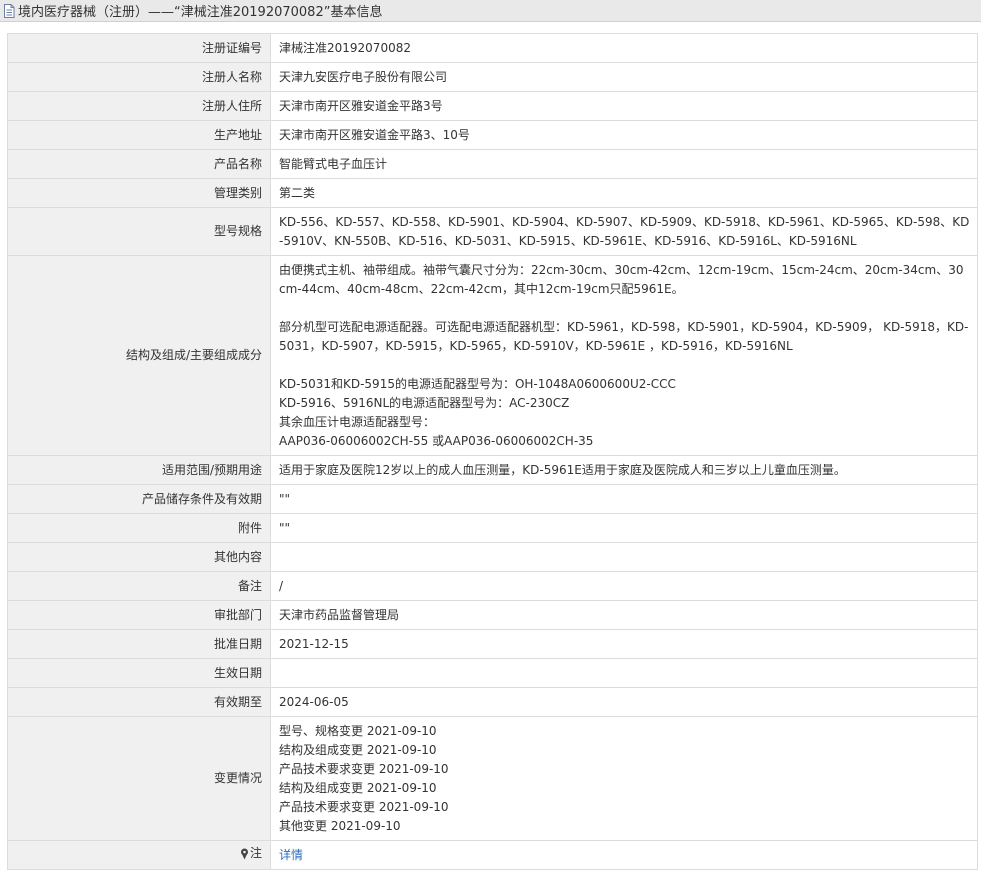 The image size is (981, 870). I want to click on detail-link: 详情, so click(291, 855).